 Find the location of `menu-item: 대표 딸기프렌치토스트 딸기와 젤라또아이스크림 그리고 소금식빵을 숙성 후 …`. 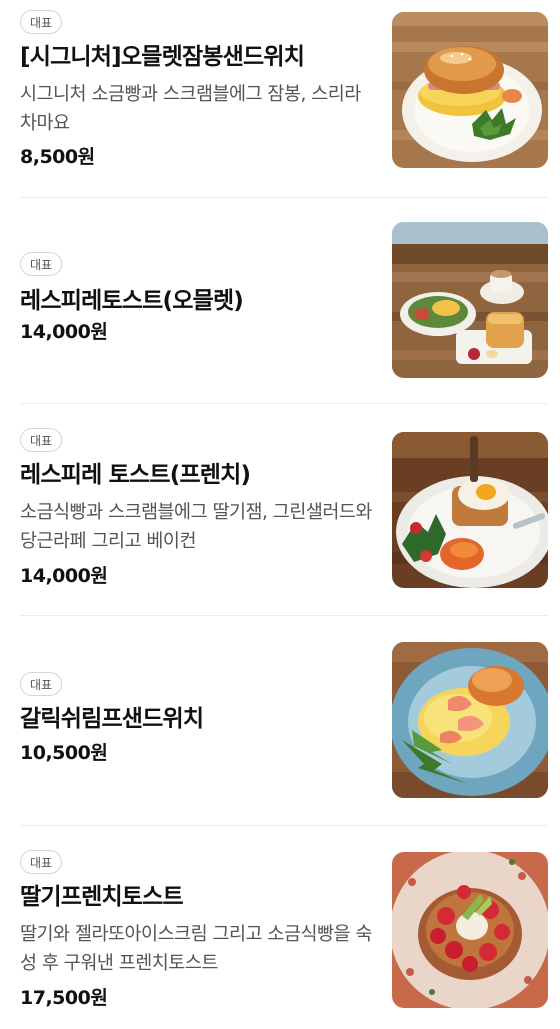

menu-item: 대표 딸기프렌치토스트 딸기와 젤라또아이스크림 그리고 소금식빵을 숙성 후 … is located at coordinates (284, 930).